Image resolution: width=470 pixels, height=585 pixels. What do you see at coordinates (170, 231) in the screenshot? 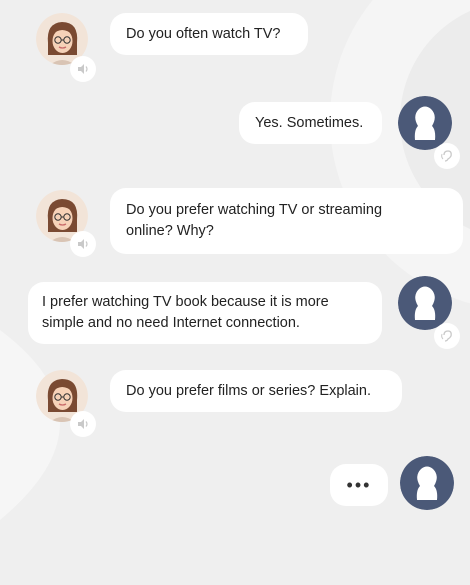
I see `bot-message-2-line2: online? Why?` at bounding box center [170, 231].